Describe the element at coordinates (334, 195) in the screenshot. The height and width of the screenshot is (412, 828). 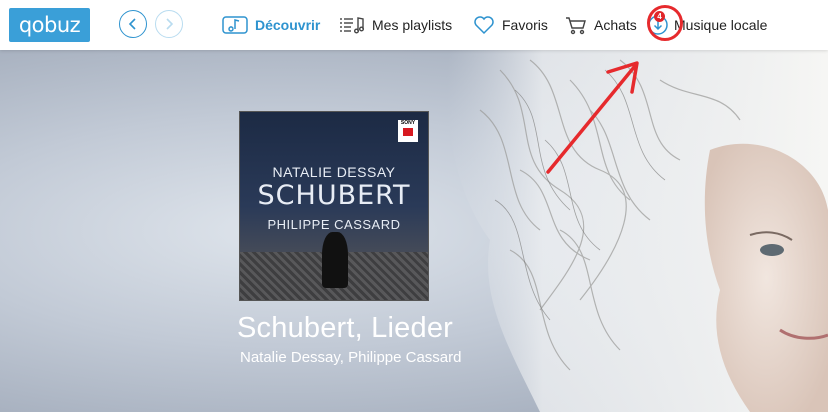
I see `cover-title: SCHUBERT` at that location.